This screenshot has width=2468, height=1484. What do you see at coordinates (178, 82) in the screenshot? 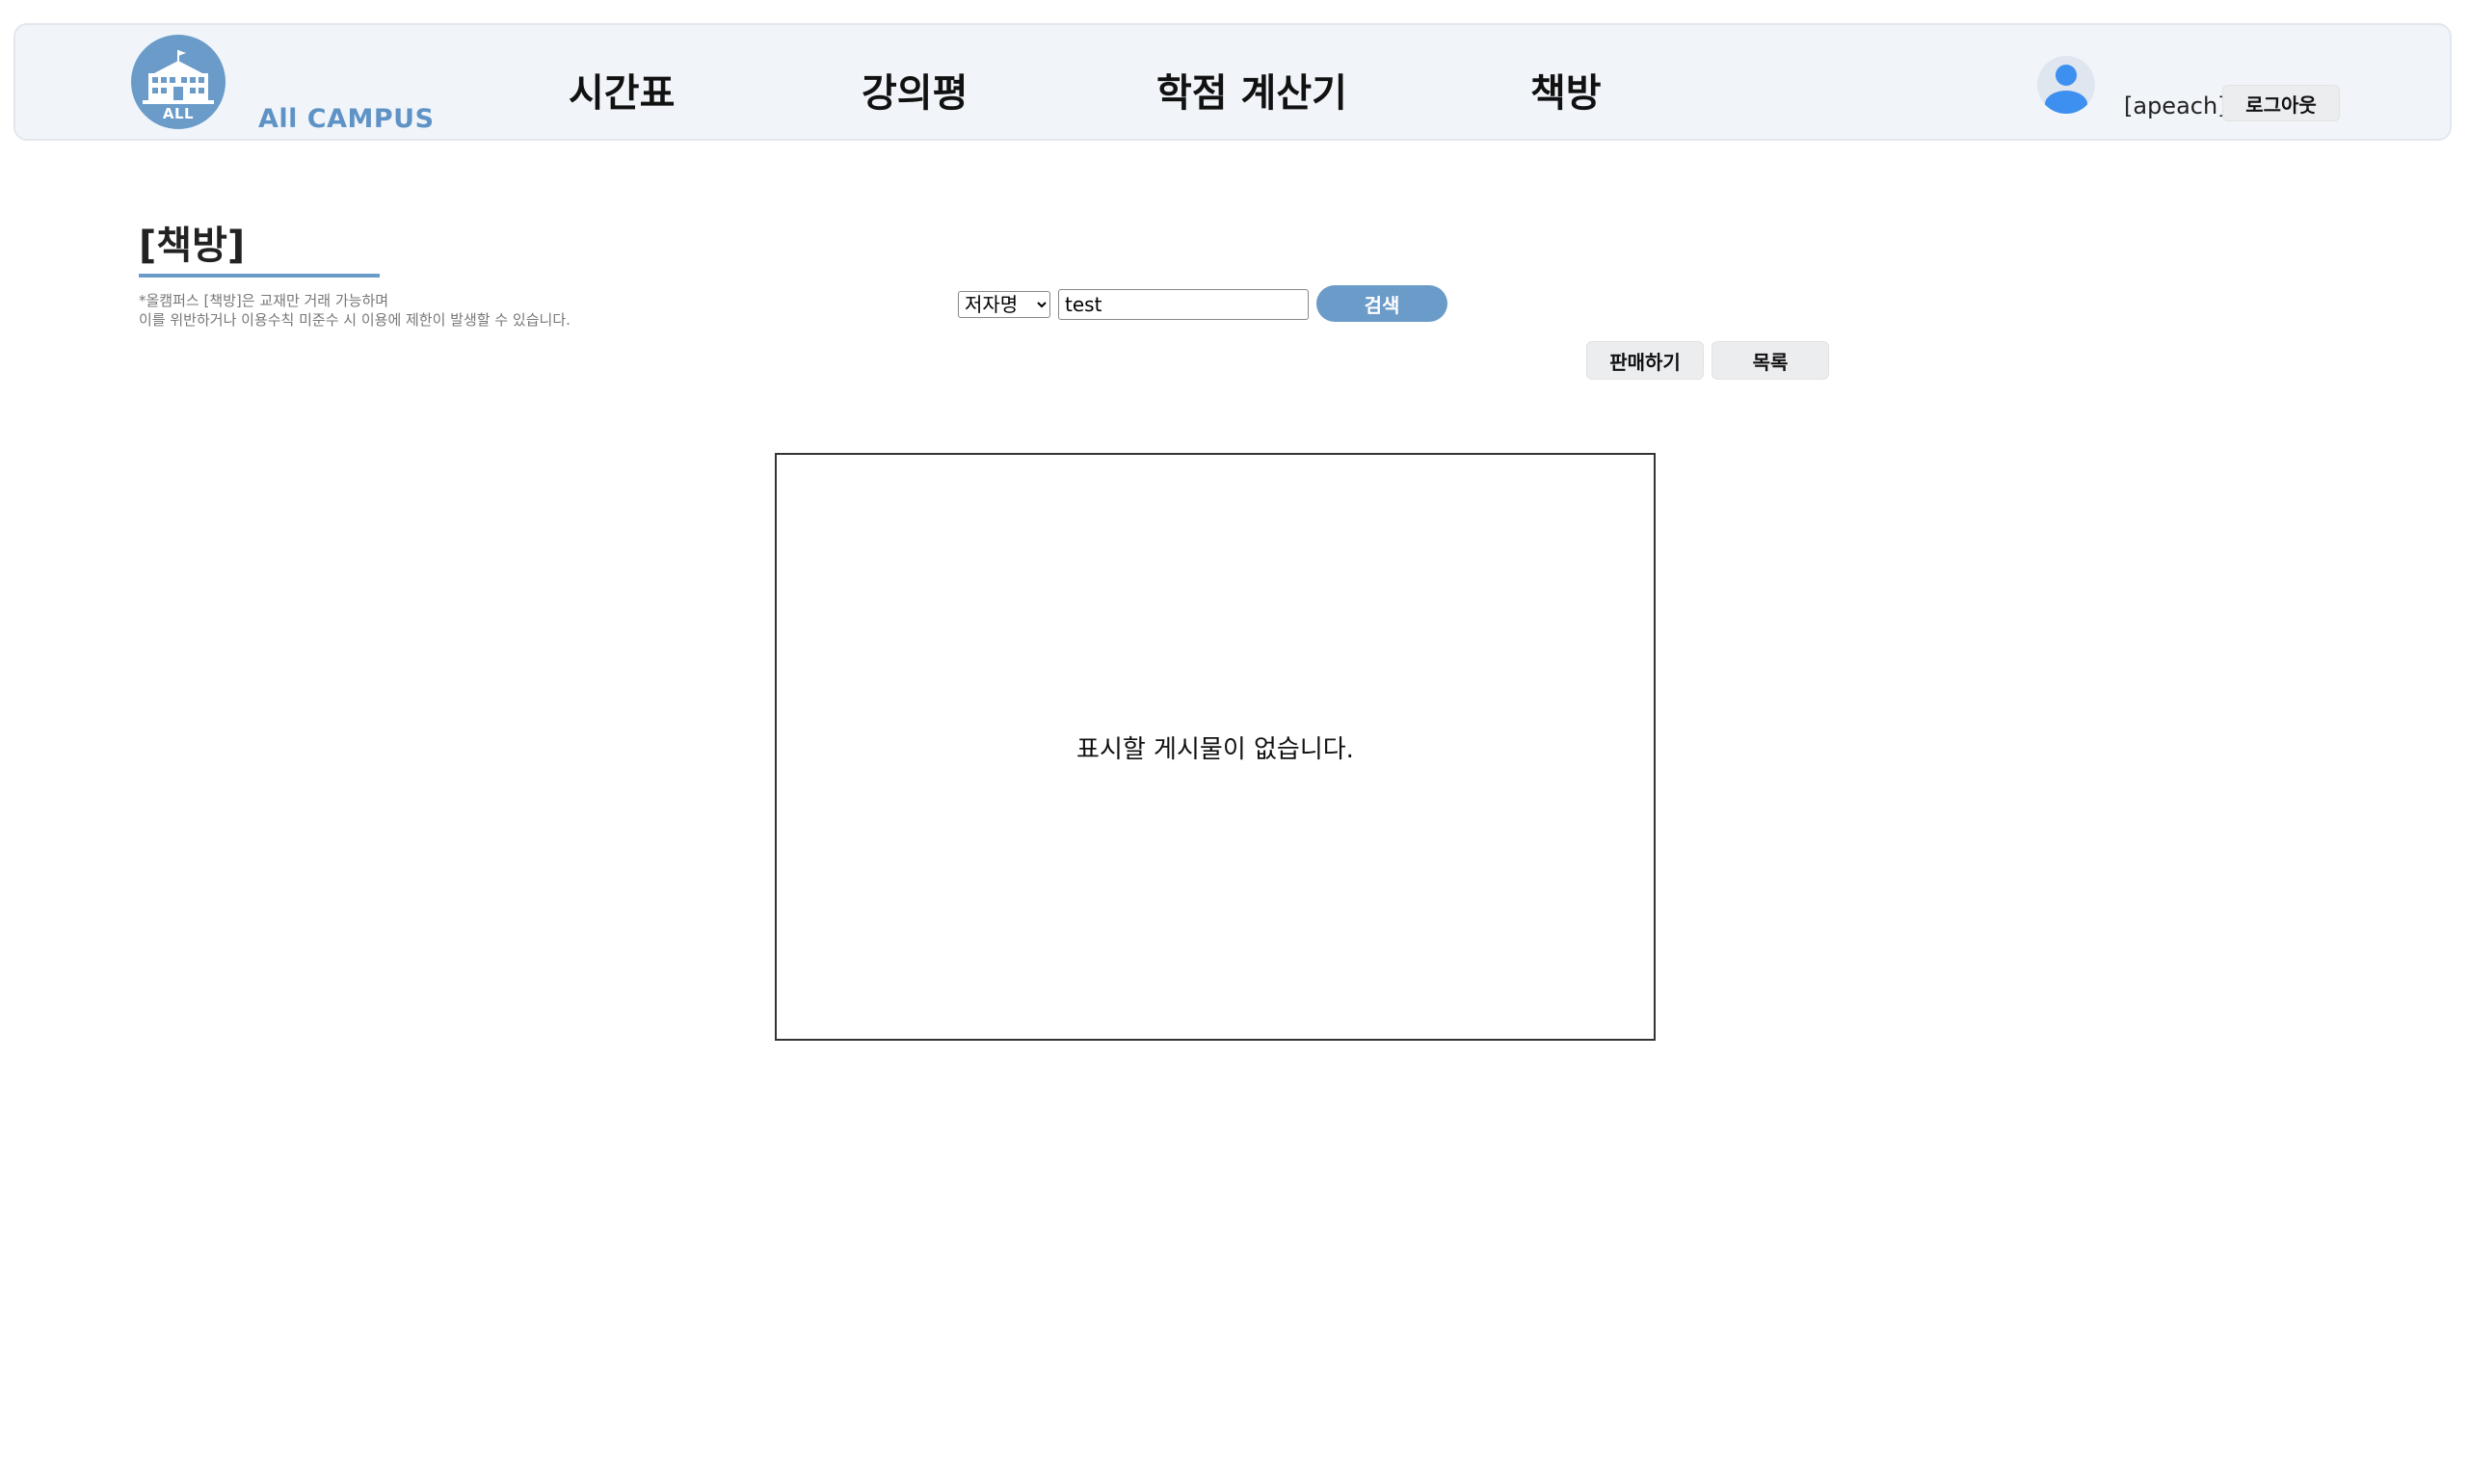
I see `all-campus-logo: ALL` at bounding box center [178, 82].